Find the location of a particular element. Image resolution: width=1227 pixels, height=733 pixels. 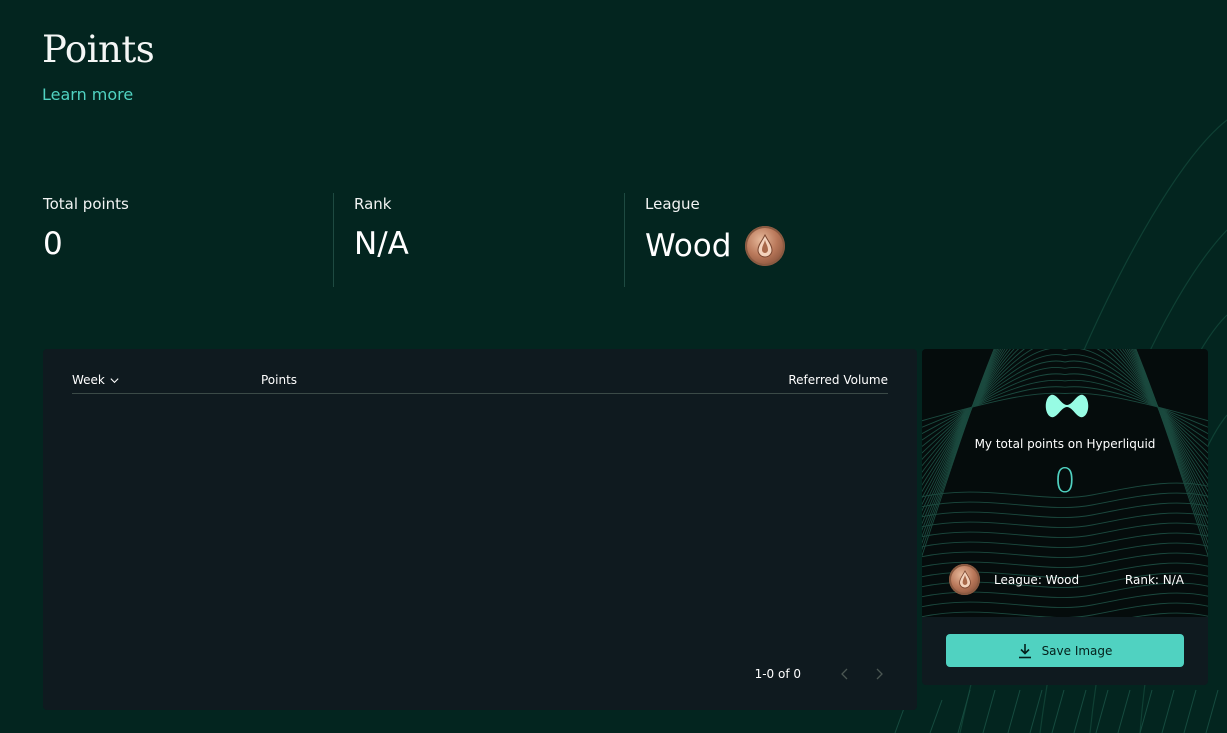

page-title: Points is located at coordinates (98, 49).